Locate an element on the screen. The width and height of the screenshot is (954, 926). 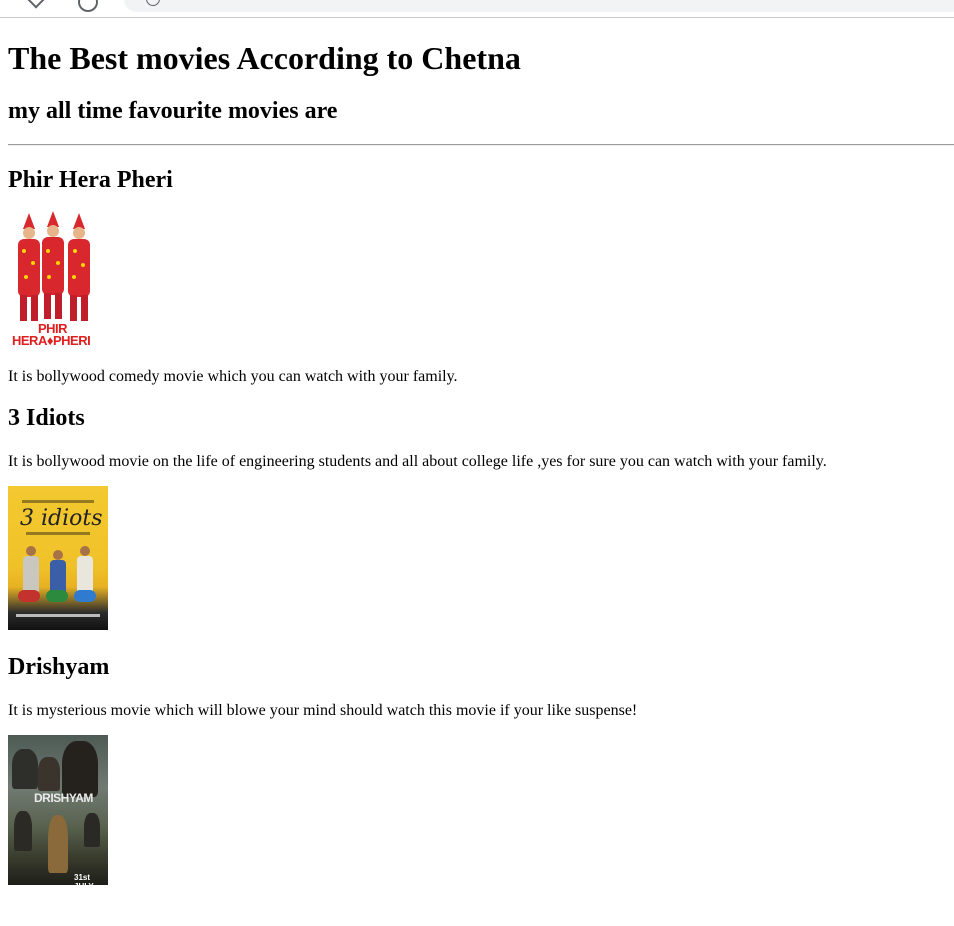
reload-icon is located at coordinates (88, 6).